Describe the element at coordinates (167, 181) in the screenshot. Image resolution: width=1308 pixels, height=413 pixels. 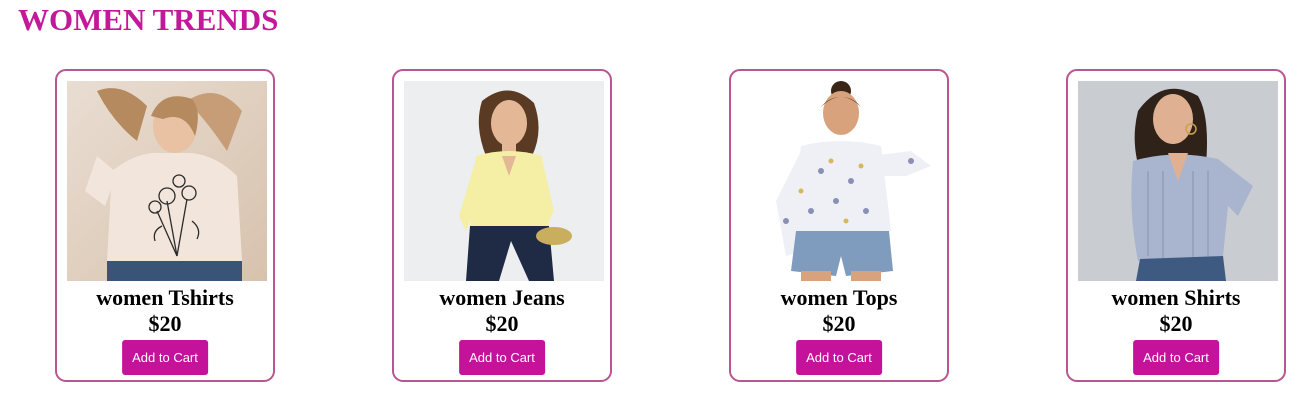
I see `product-image-tshirt` at that location.